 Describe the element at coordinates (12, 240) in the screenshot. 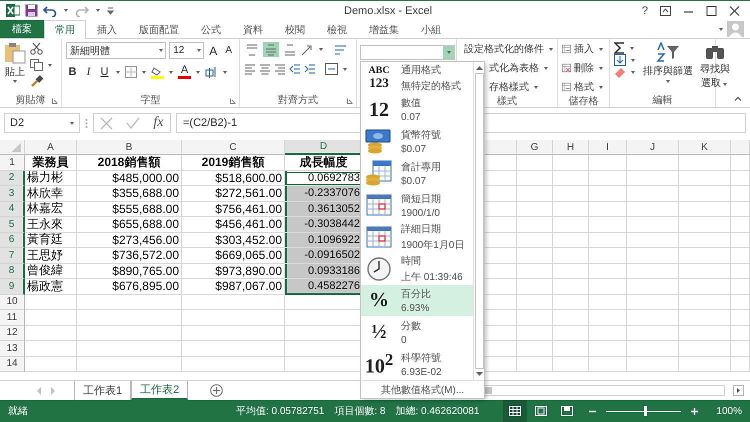

I see `row-header: 6` at that location.